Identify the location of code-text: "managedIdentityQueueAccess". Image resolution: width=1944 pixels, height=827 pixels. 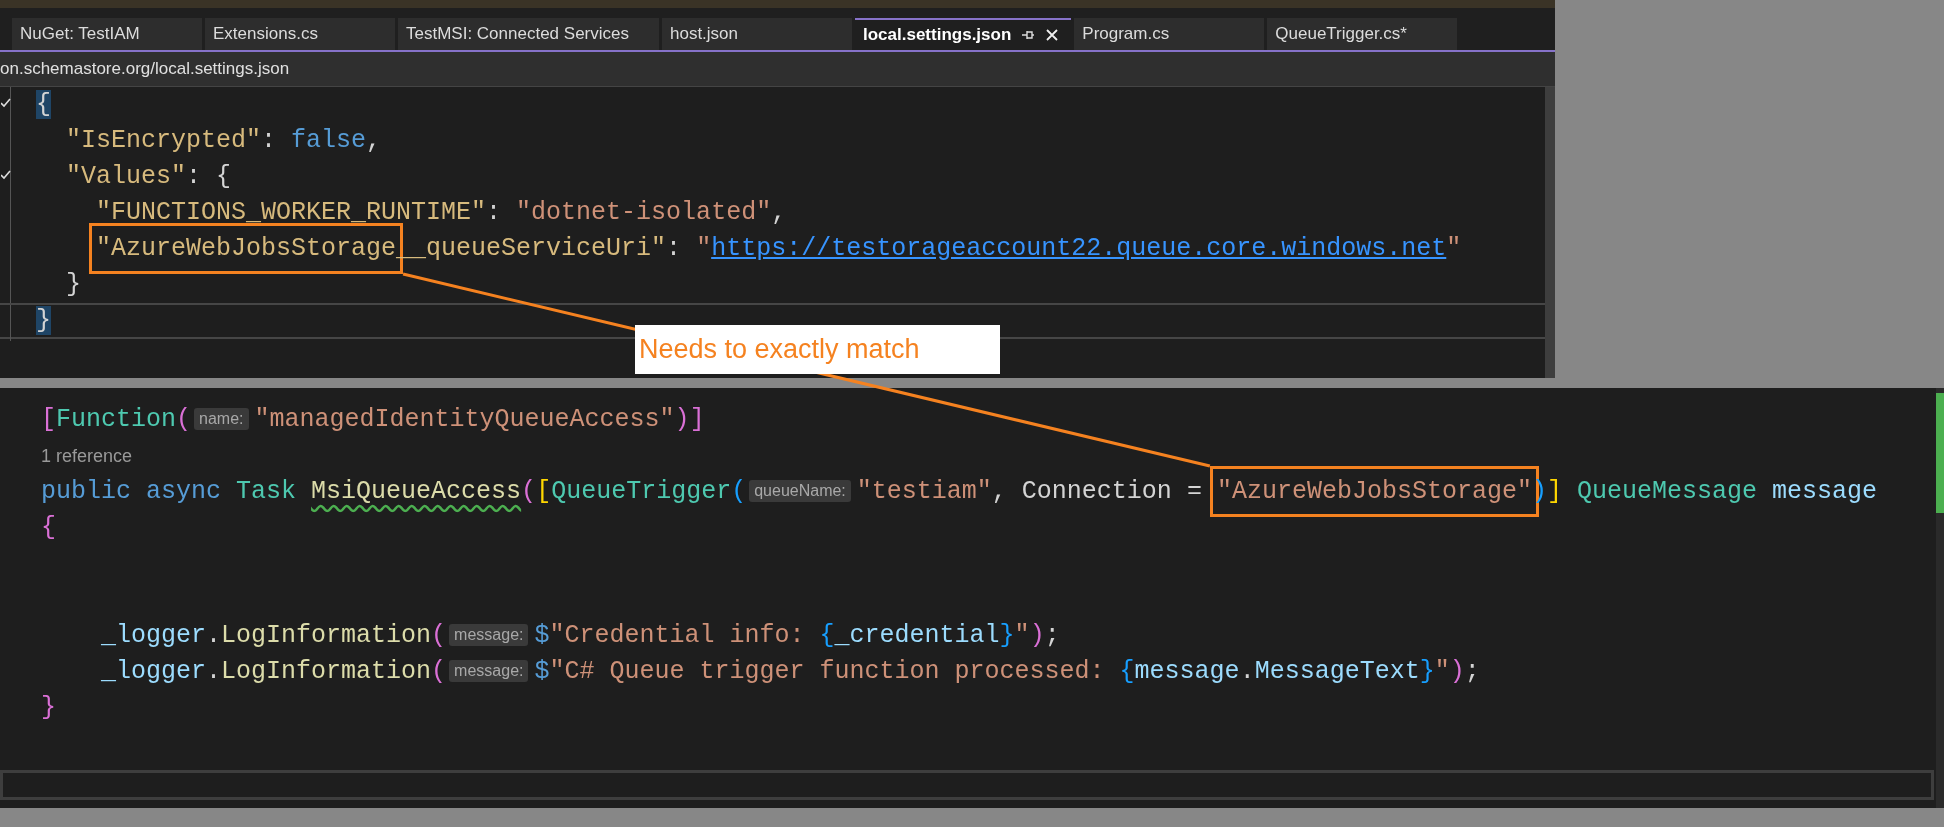
(464, 419).